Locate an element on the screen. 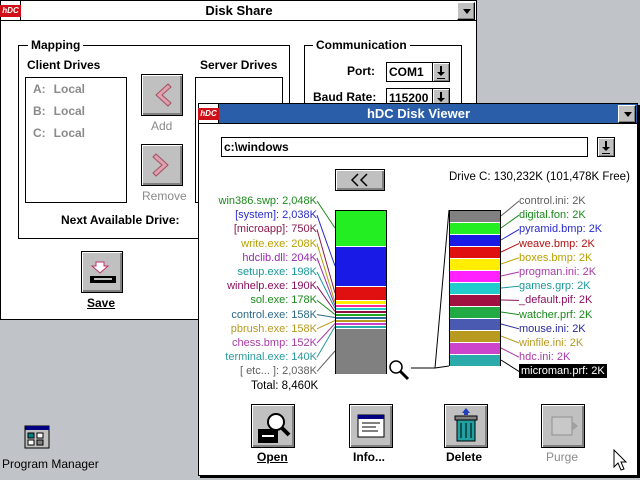  add-label: Add is located at coordinates (161, 126).